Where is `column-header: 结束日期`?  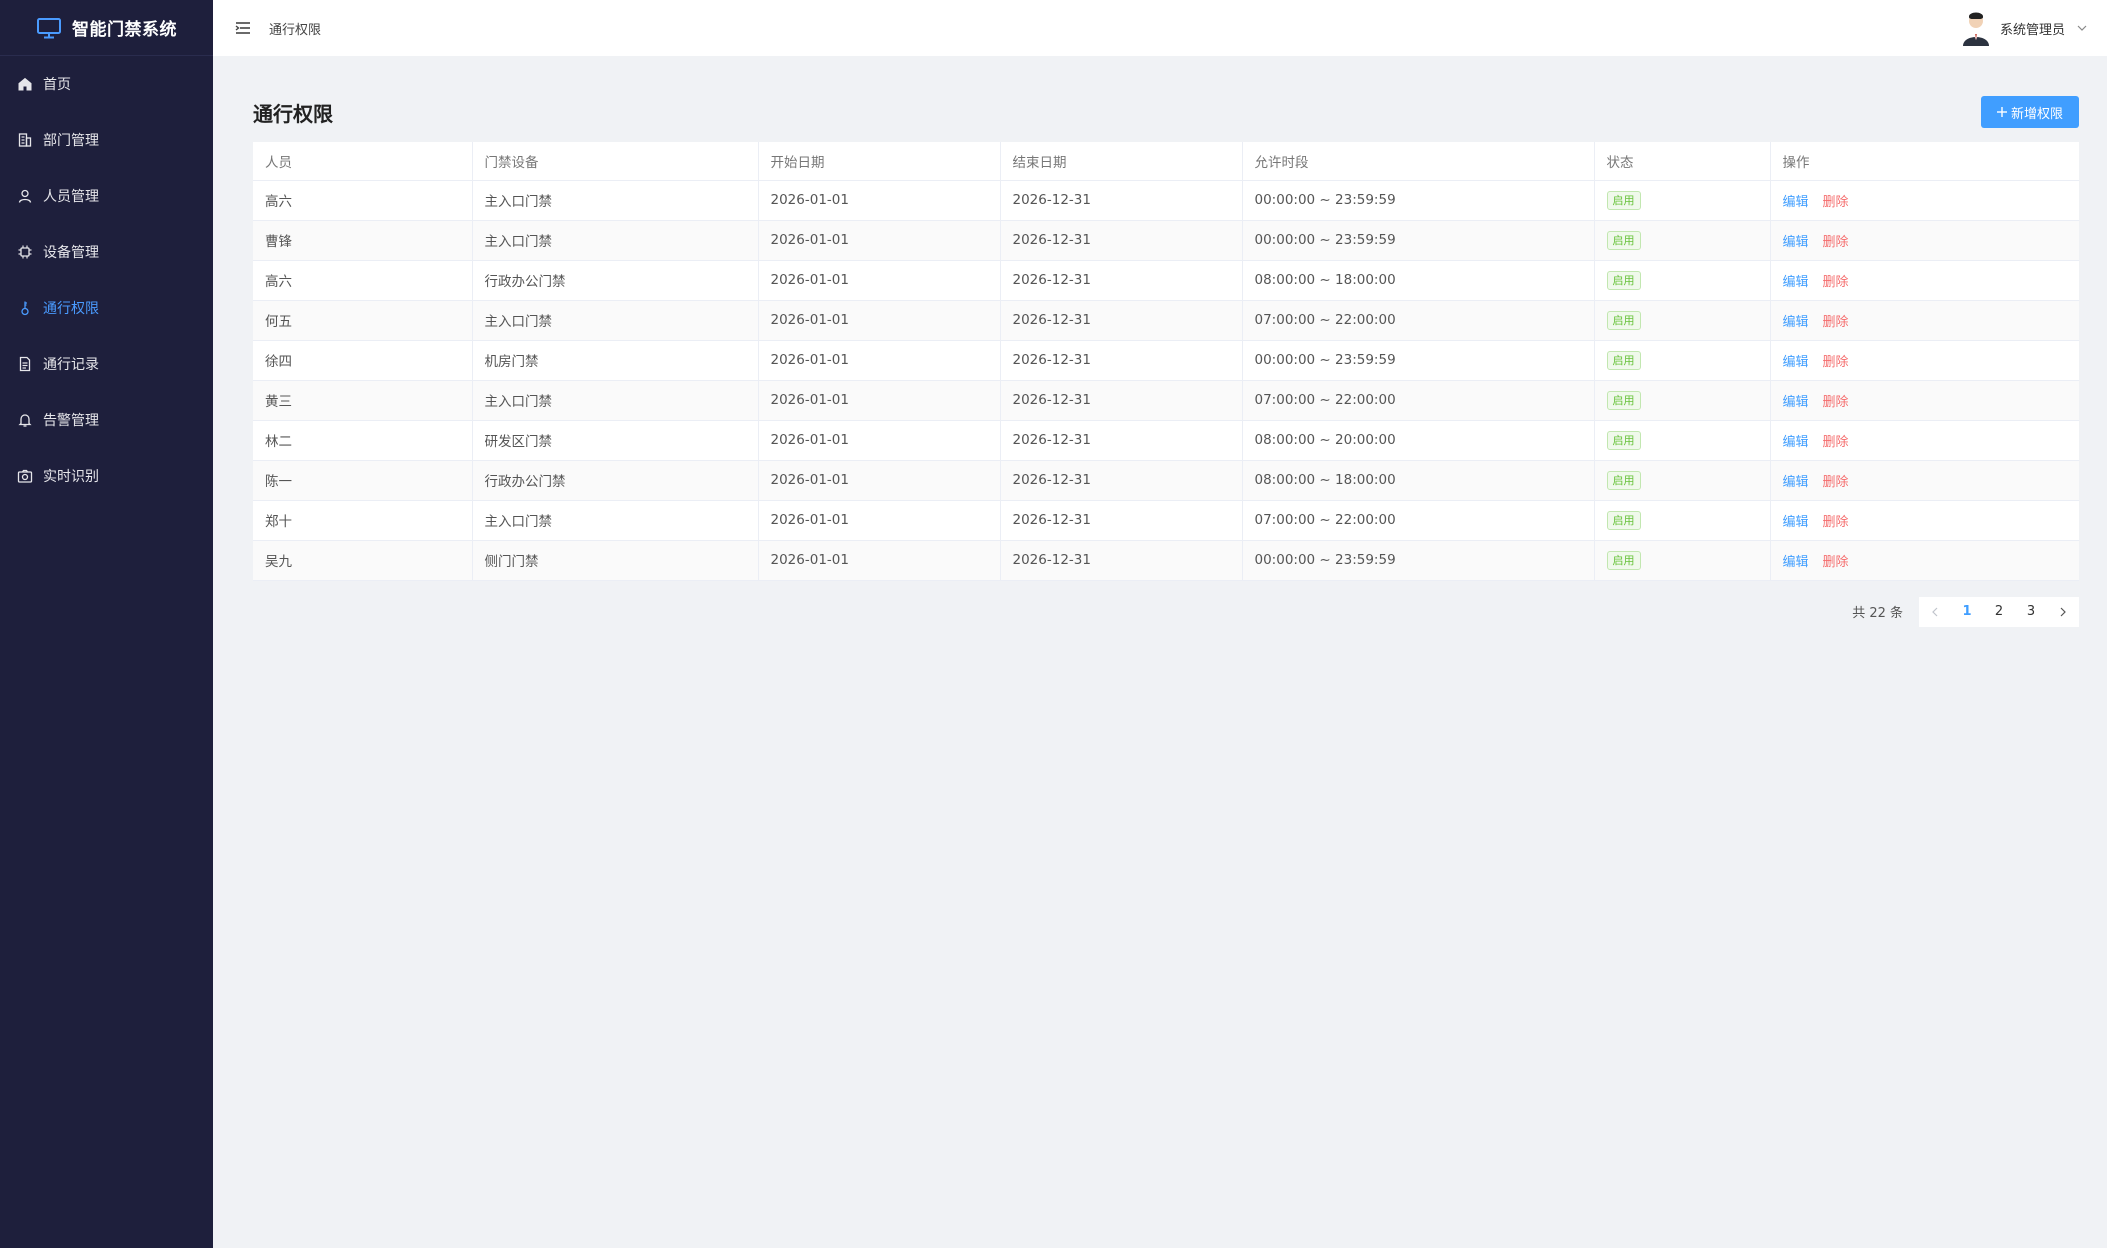
column-header: 结束日期 is located at coordinates (1121, 161).